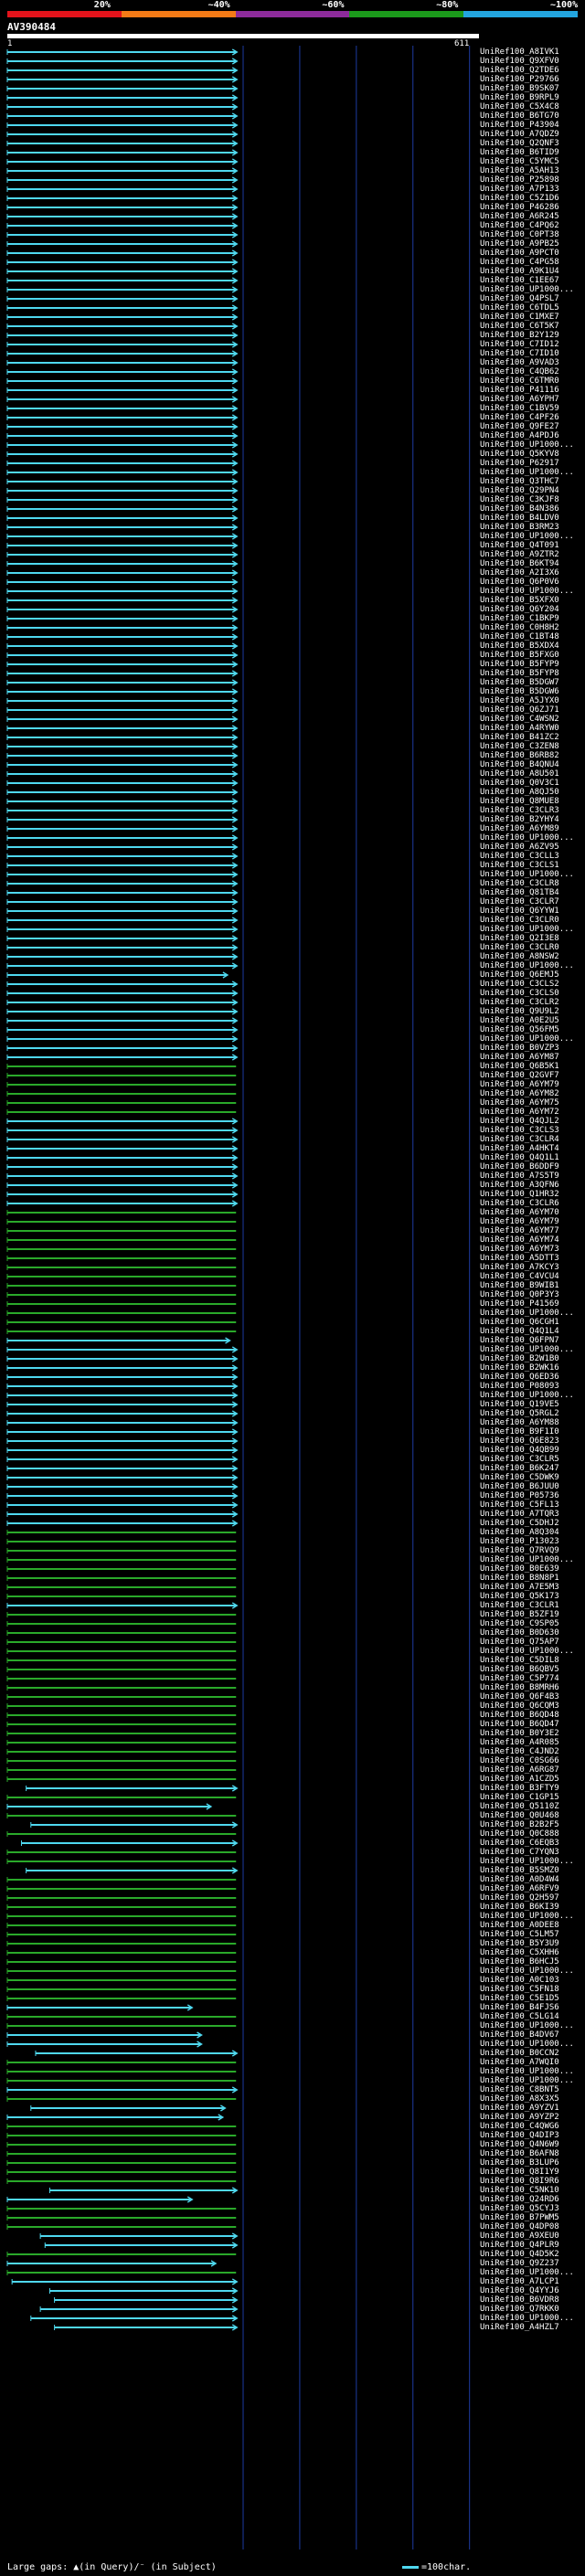 Image resolution: width=585 pixels, height=2576 pixels. I want to click on hit-label: UniRef100_B6VDR8, so click(519, 2300).